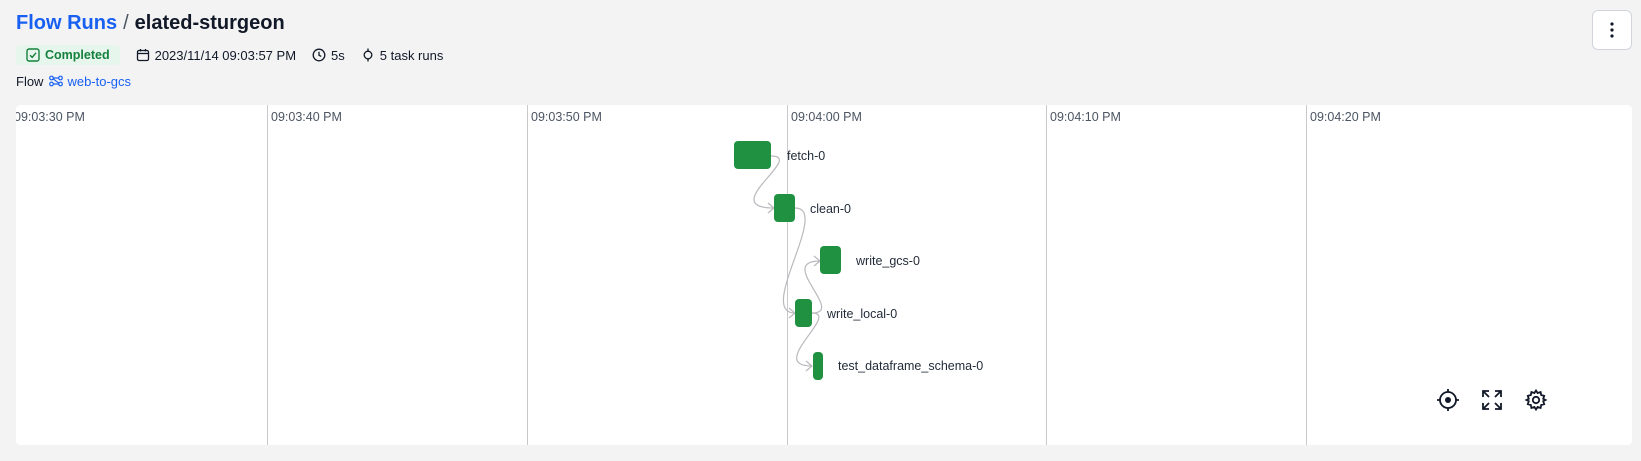  I want to click on status-badge: Completed, so click(68, 55).